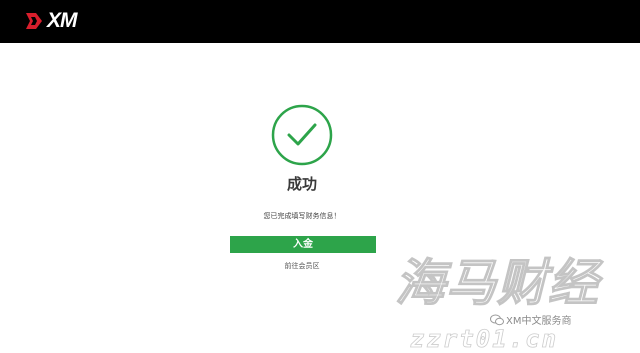 This screenshot has width=640, height=353. I want to click on top-header-bar: XM, so click(320, 21).